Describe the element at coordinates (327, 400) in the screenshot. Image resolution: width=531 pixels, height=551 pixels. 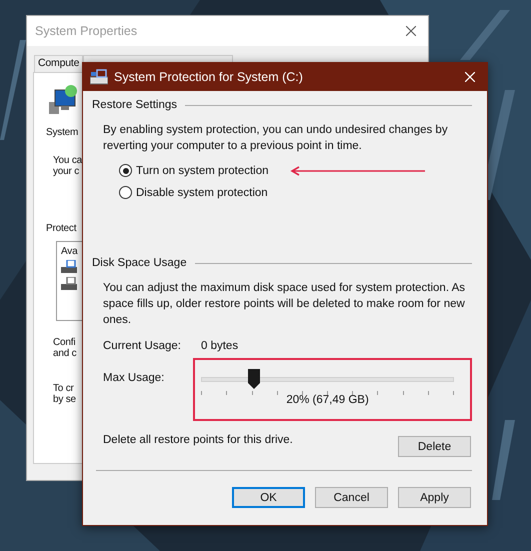
I see `slider-value: 20% (67,49 GB)` at that location.